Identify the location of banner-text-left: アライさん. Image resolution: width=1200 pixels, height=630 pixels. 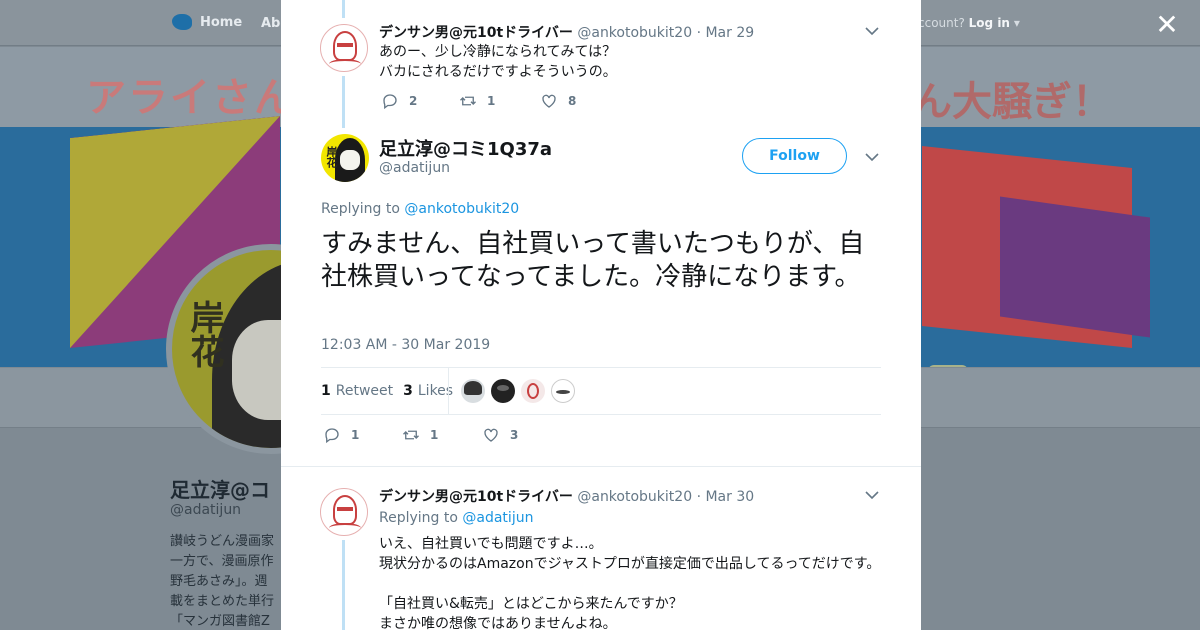
(191, 98).